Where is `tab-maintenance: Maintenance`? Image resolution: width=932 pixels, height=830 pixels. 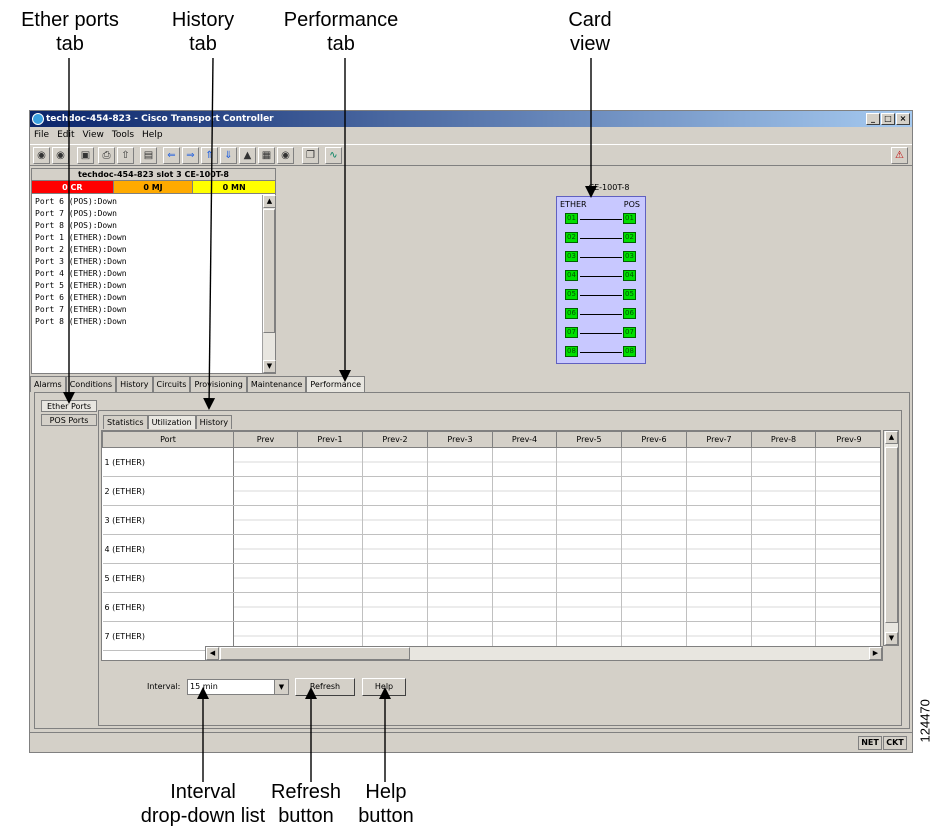
tab-maintenance: Maintenance is located at coordinates (276, 384).